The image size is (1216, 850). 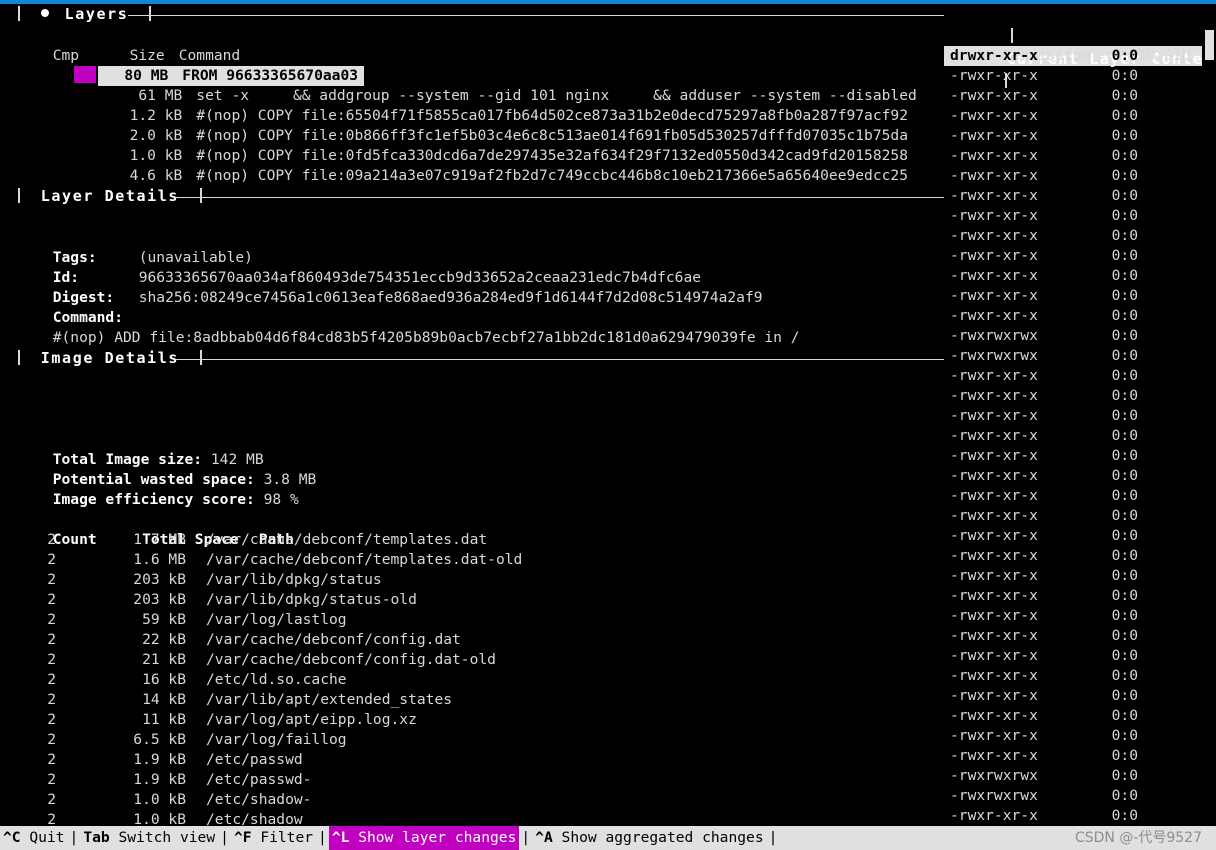 I want to click on table-row: 2 1.0 kB/etc/shadow, so click(x=472, y=818).